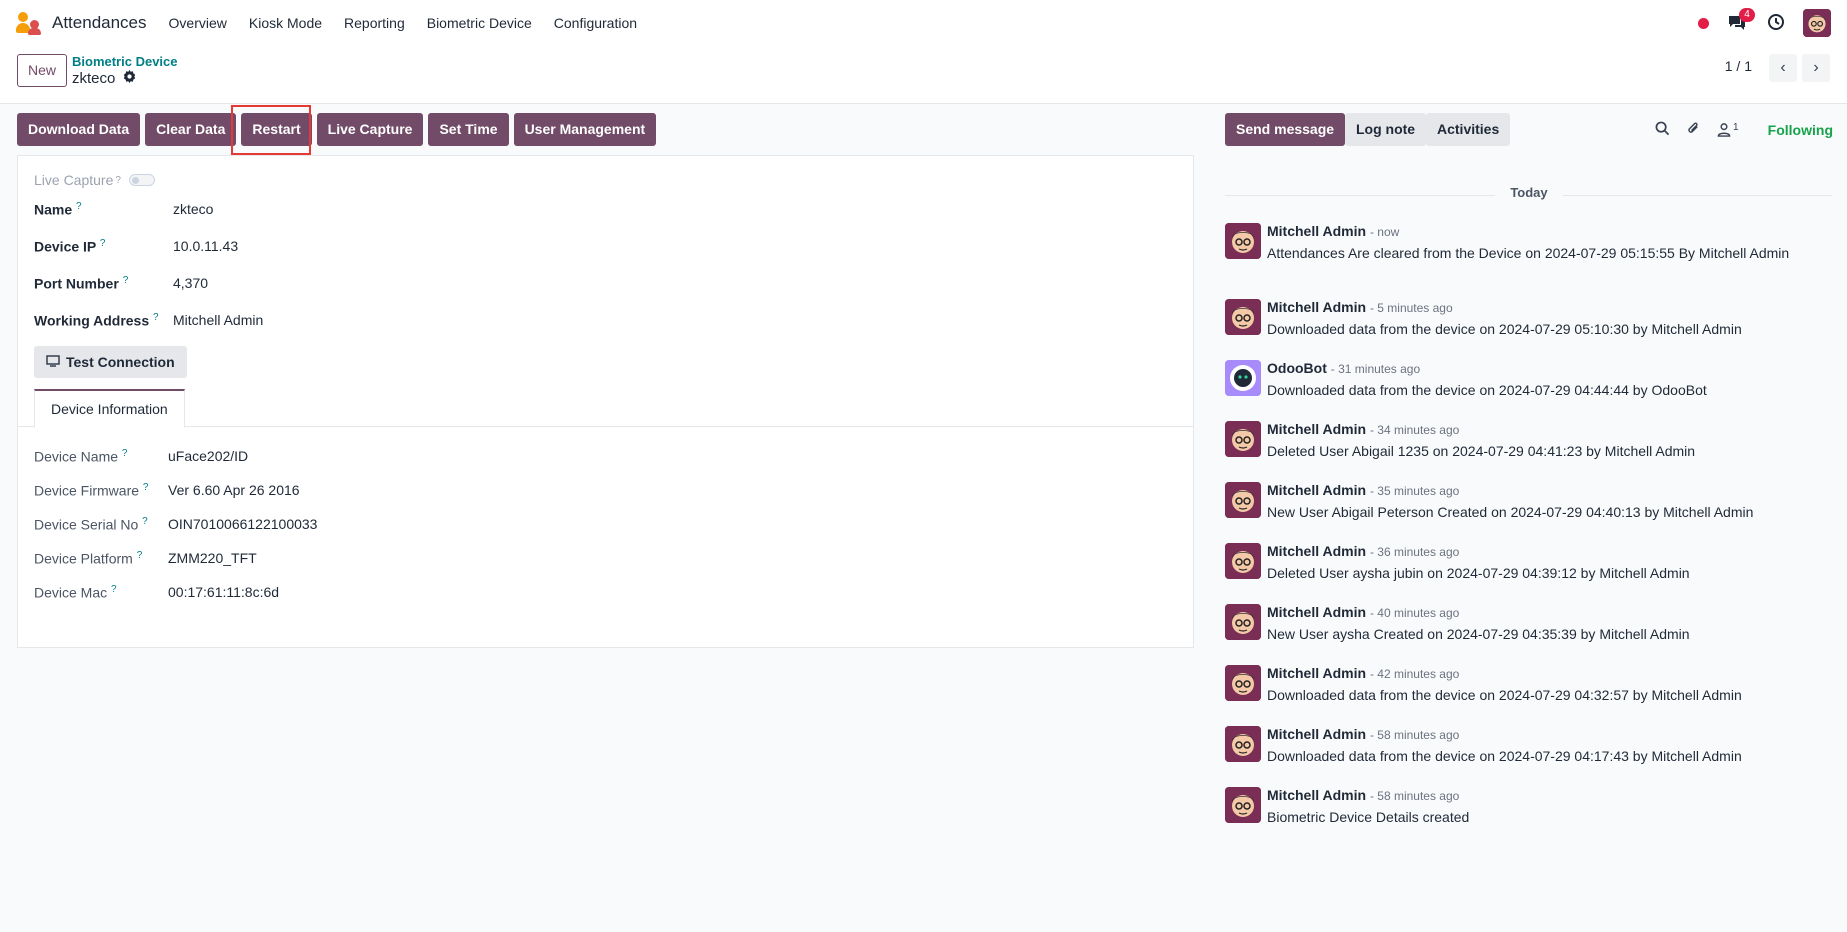 The width and height of the screenshot is (1847, 932). I want to click on user-avatar, so click(1817, 23).